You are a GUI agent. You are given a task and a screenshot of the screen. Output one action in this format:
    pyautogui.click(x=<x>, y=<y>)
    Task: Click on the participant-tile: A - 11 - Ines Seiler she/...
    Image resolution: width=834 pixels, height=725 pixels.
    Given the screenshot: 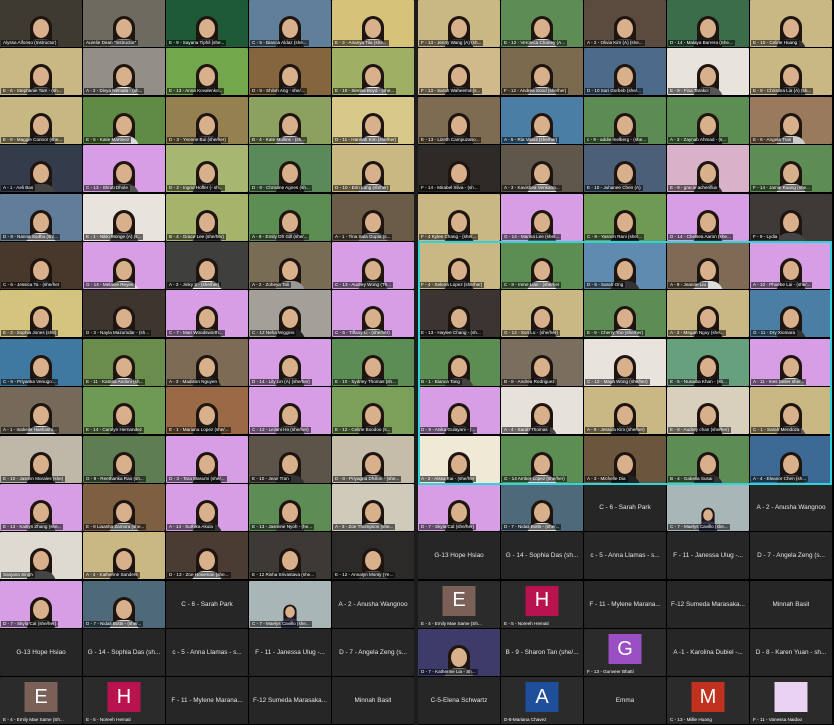 What is the action you would take?
    pyautogui.click(x=791, y=362)
    